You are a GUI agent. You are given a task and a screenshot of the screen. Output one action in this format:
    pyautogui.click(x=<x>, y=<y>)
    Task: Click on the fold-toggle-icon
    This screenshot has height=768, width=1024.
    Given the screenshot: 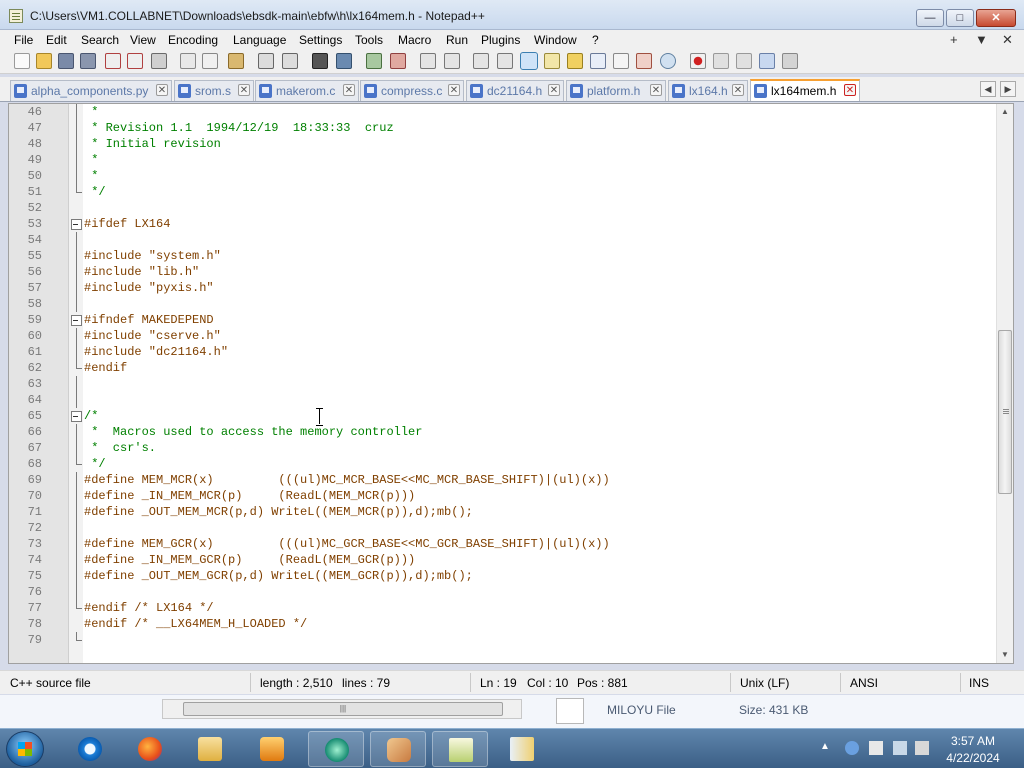 What is the action you would take?
    pyautogui.click(x=76, y=416)
    